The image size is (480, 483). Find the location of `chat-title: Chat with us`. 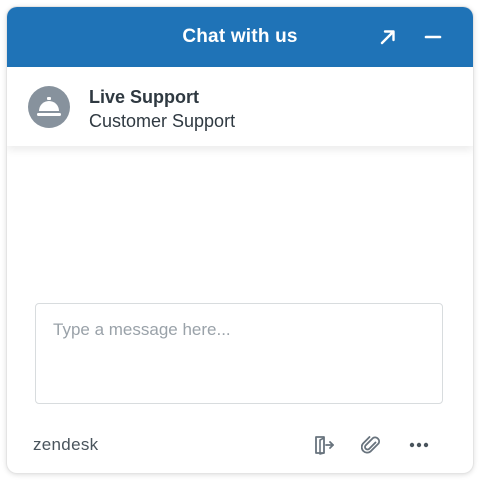

chat-title: Chat with us is located at coordinates (240, 36).